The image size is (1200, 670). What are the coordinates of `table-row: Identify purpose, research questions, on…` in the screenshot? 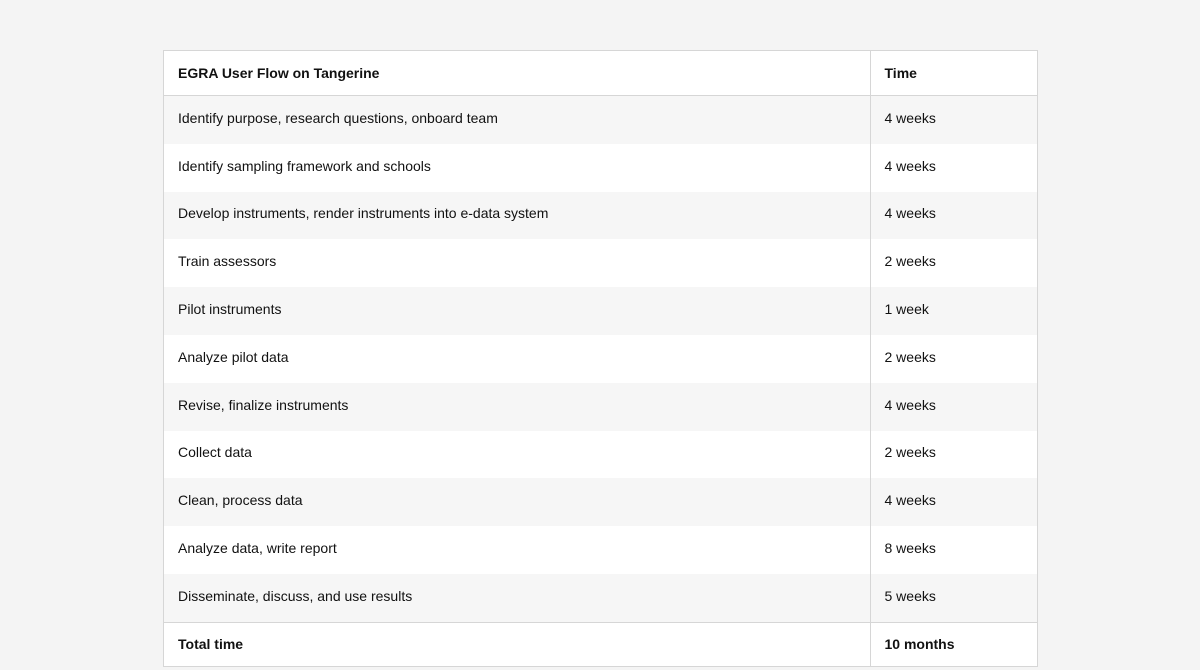 It's located at (600, 119).